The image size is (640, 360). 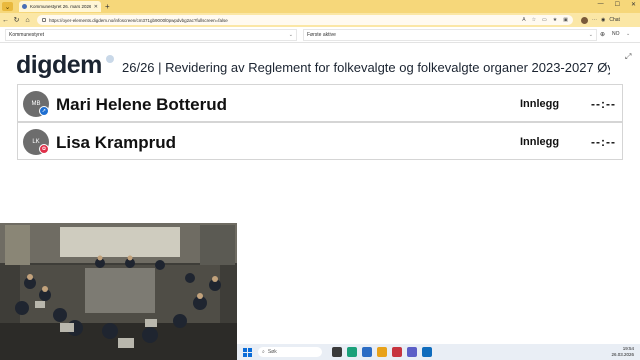 What do you see at coordinates (633, 4) in the screenshot?
I see `close-window-button: ✕` at bounding box center [633, 4].